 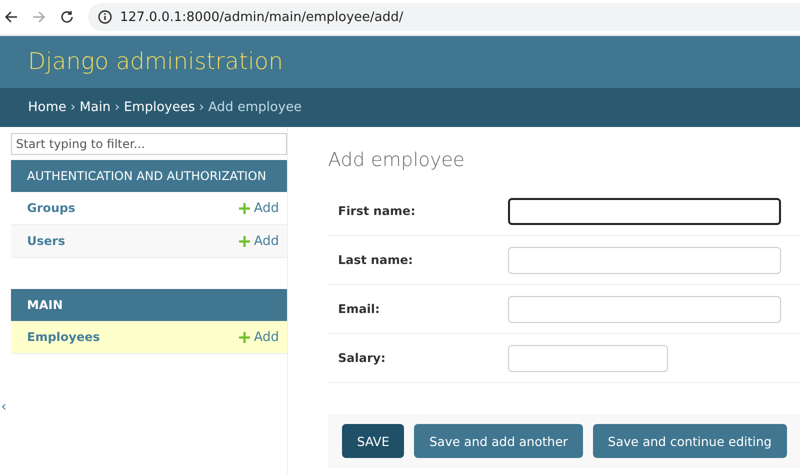 What do you see at coordinates (149, 176) in the screenshot?
I see `app-header: AUTHENTICATION AND AUTHORIZATION` at bounding box center [149, 176].